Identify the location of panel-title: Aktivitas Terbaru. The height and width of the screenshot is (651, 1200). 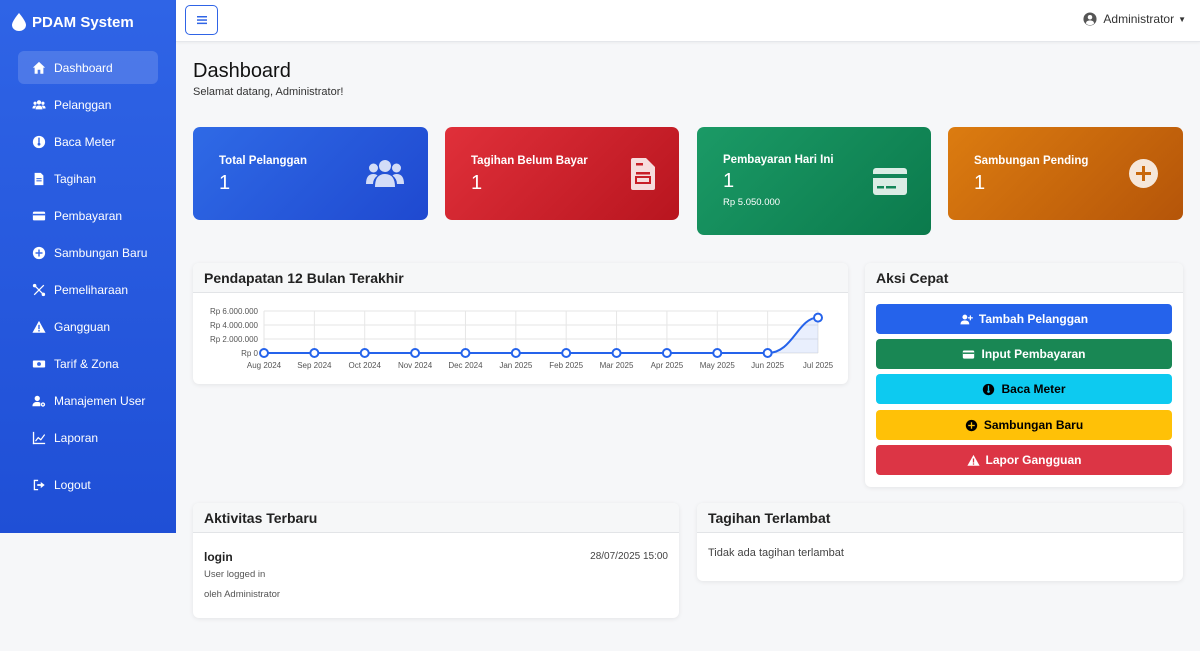
(436, 518).